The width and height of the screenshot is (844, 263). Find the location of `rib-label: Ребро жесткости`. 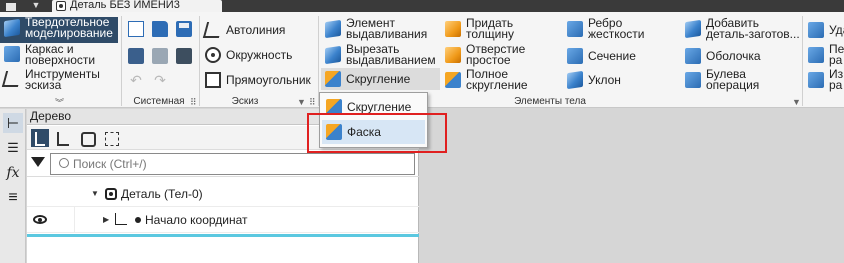

rib-label: Ребро жесткости is located at coordinates (616, 28).